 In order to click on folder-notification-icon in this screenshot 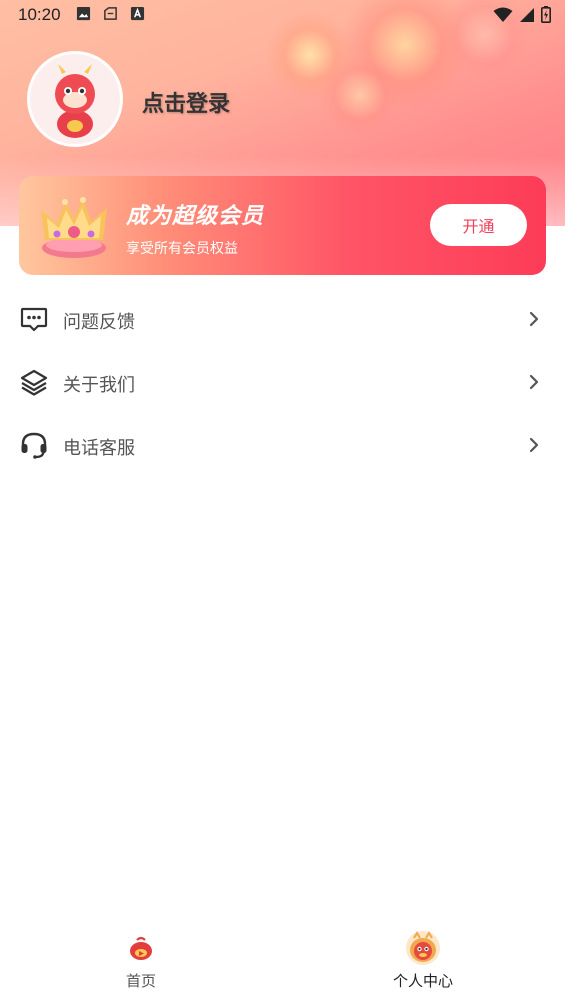, I will do `click(110, 13)`.